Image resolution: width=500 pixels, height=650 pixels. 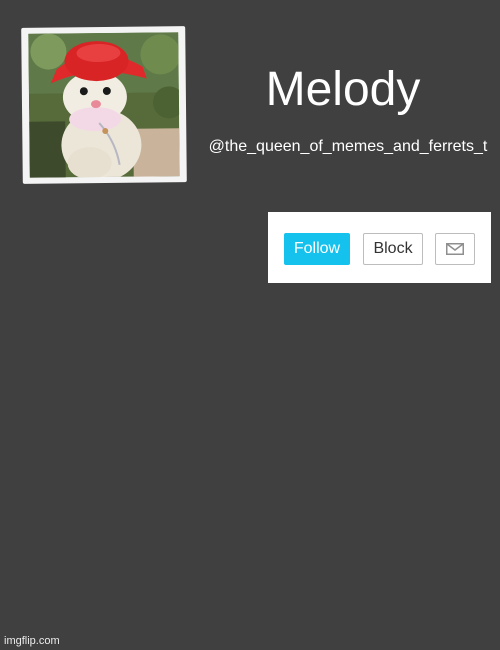 I want to click on username-handle: @the_queen_of_memes_and_ferrets_t, so click(x=348, y=146).